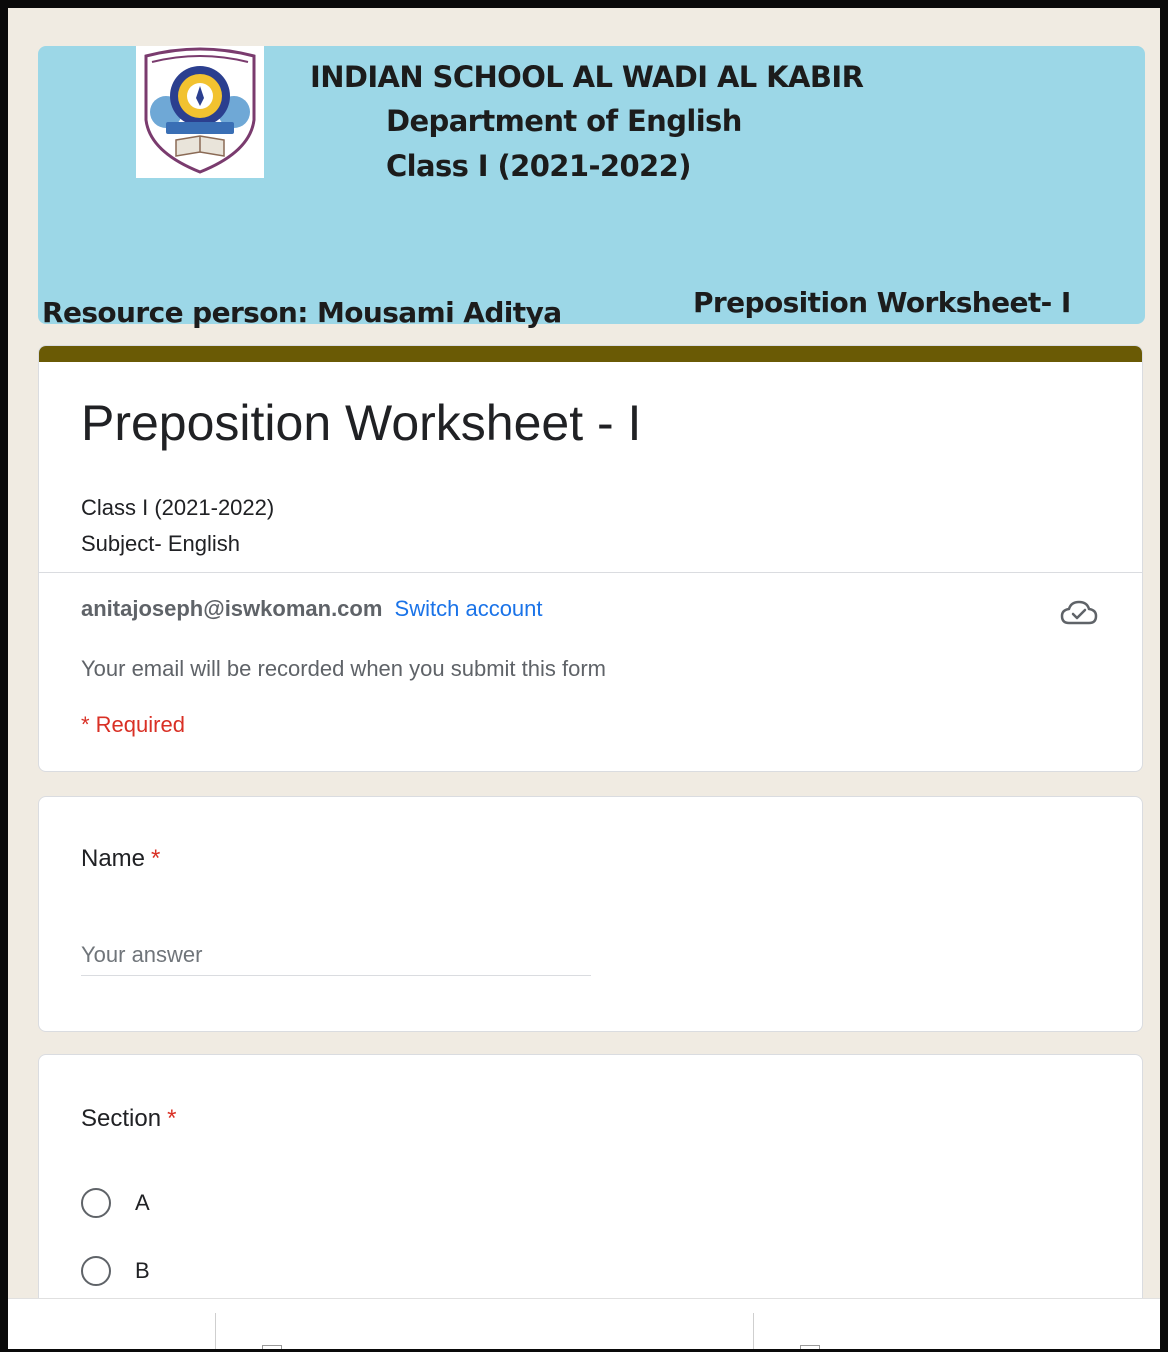 The width and height of the screenshot is (1168, 1352). What do you see at coordinates (200, 112) in the screenshot?
I see `school-crest-logo` at bounding box center [200, 112].